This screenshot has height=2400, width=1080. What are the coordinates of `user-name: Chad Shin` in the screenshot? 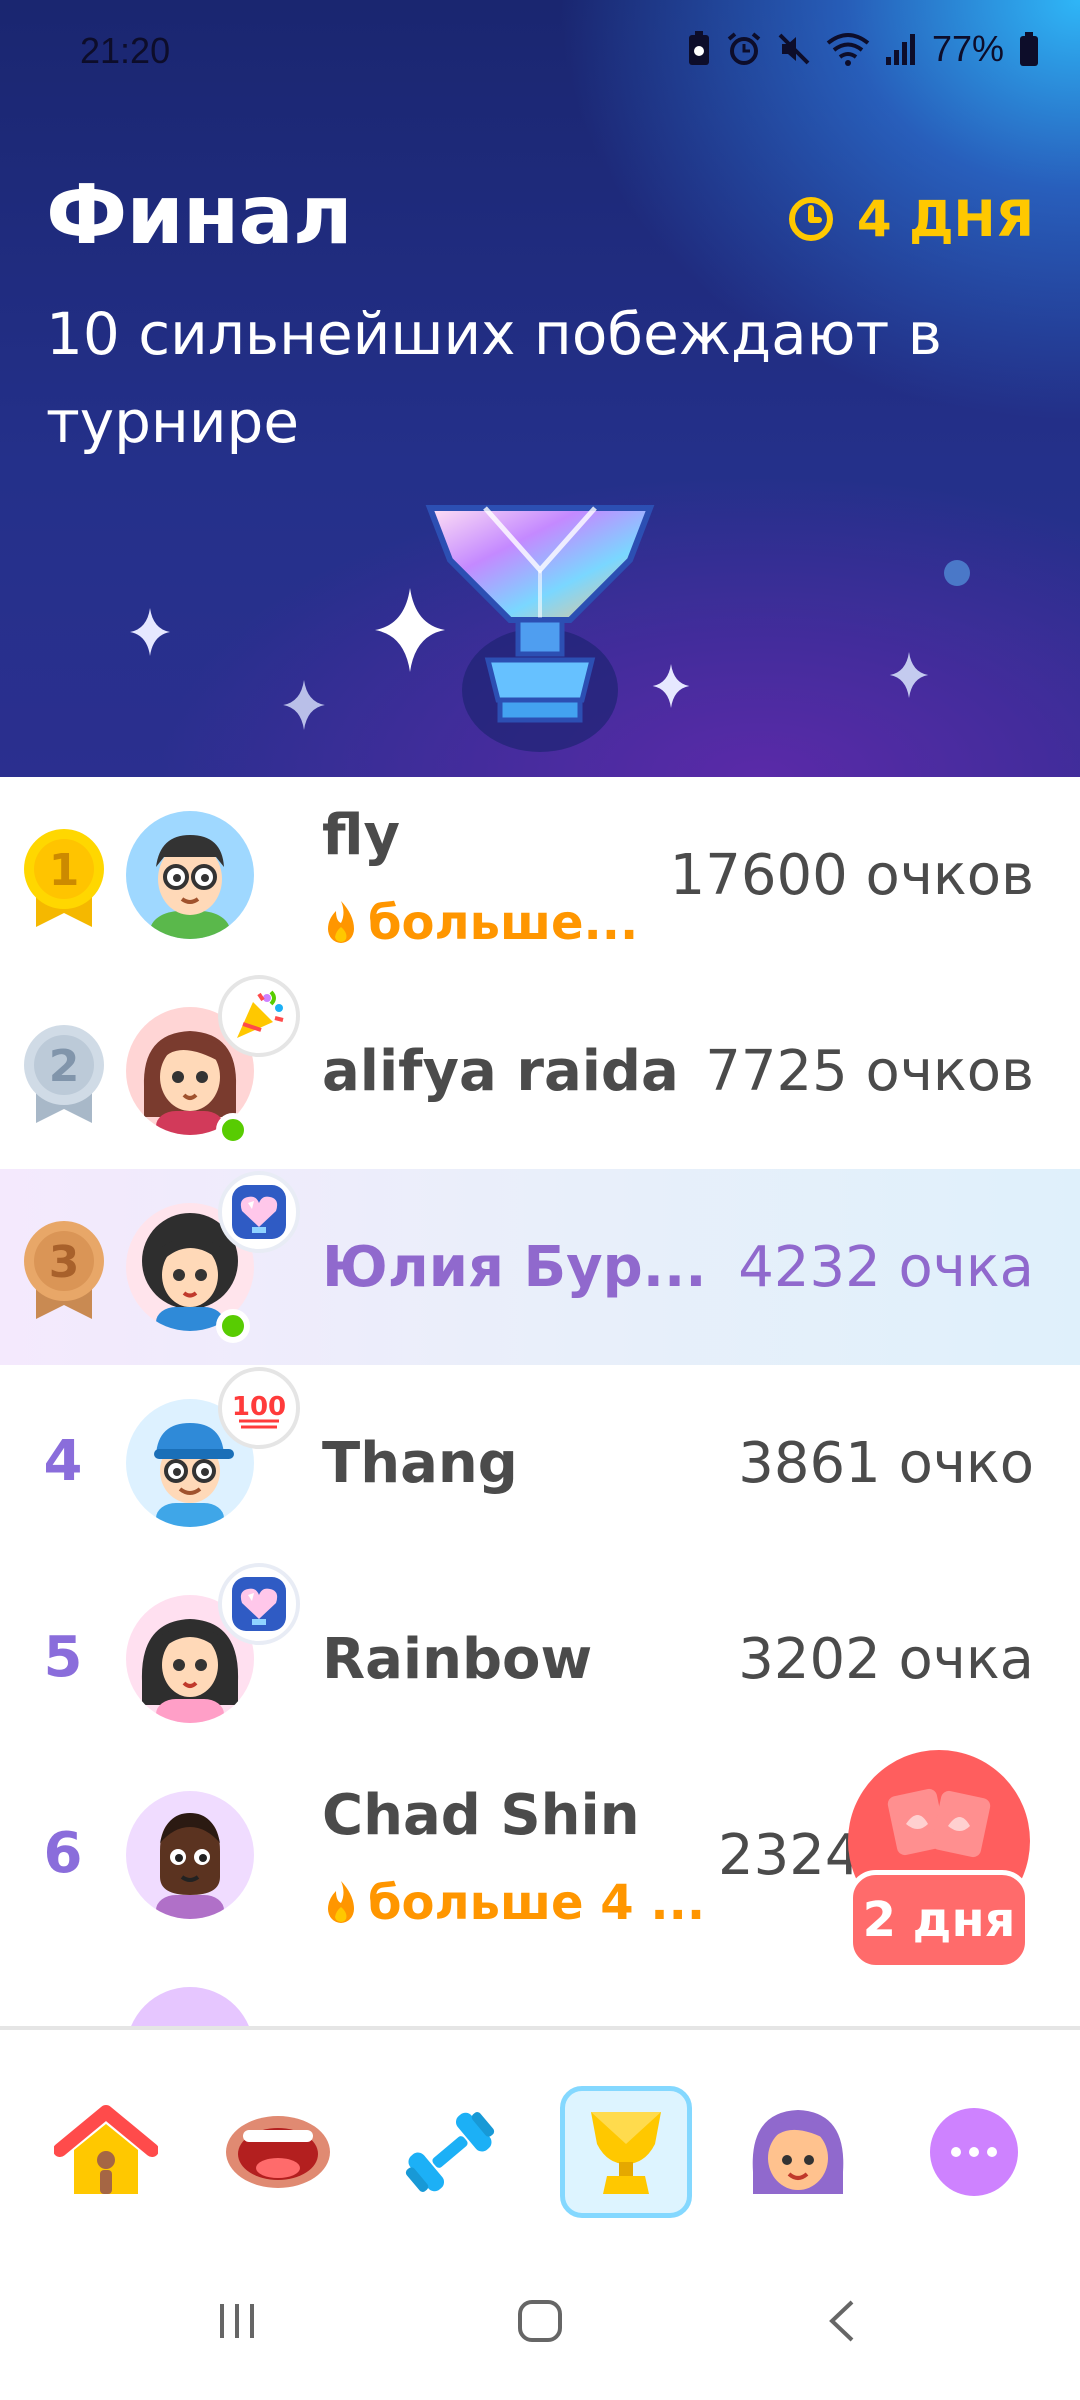 It's located at (481, 1815).